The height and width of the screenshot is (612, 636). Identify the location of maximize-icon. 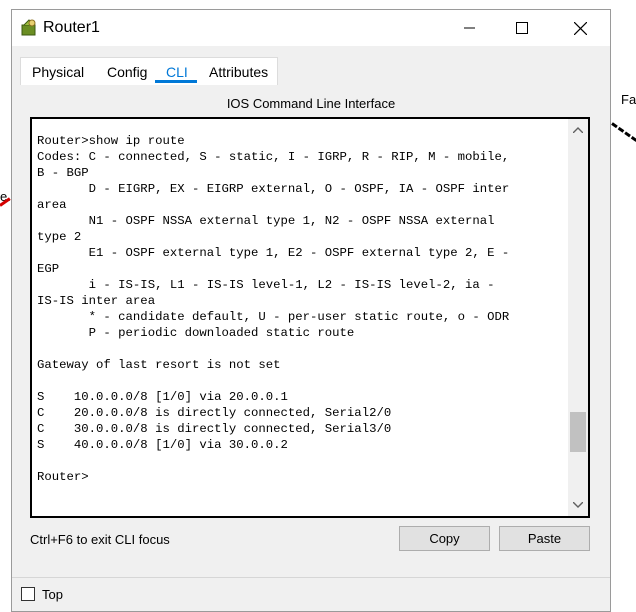
(522, 28).